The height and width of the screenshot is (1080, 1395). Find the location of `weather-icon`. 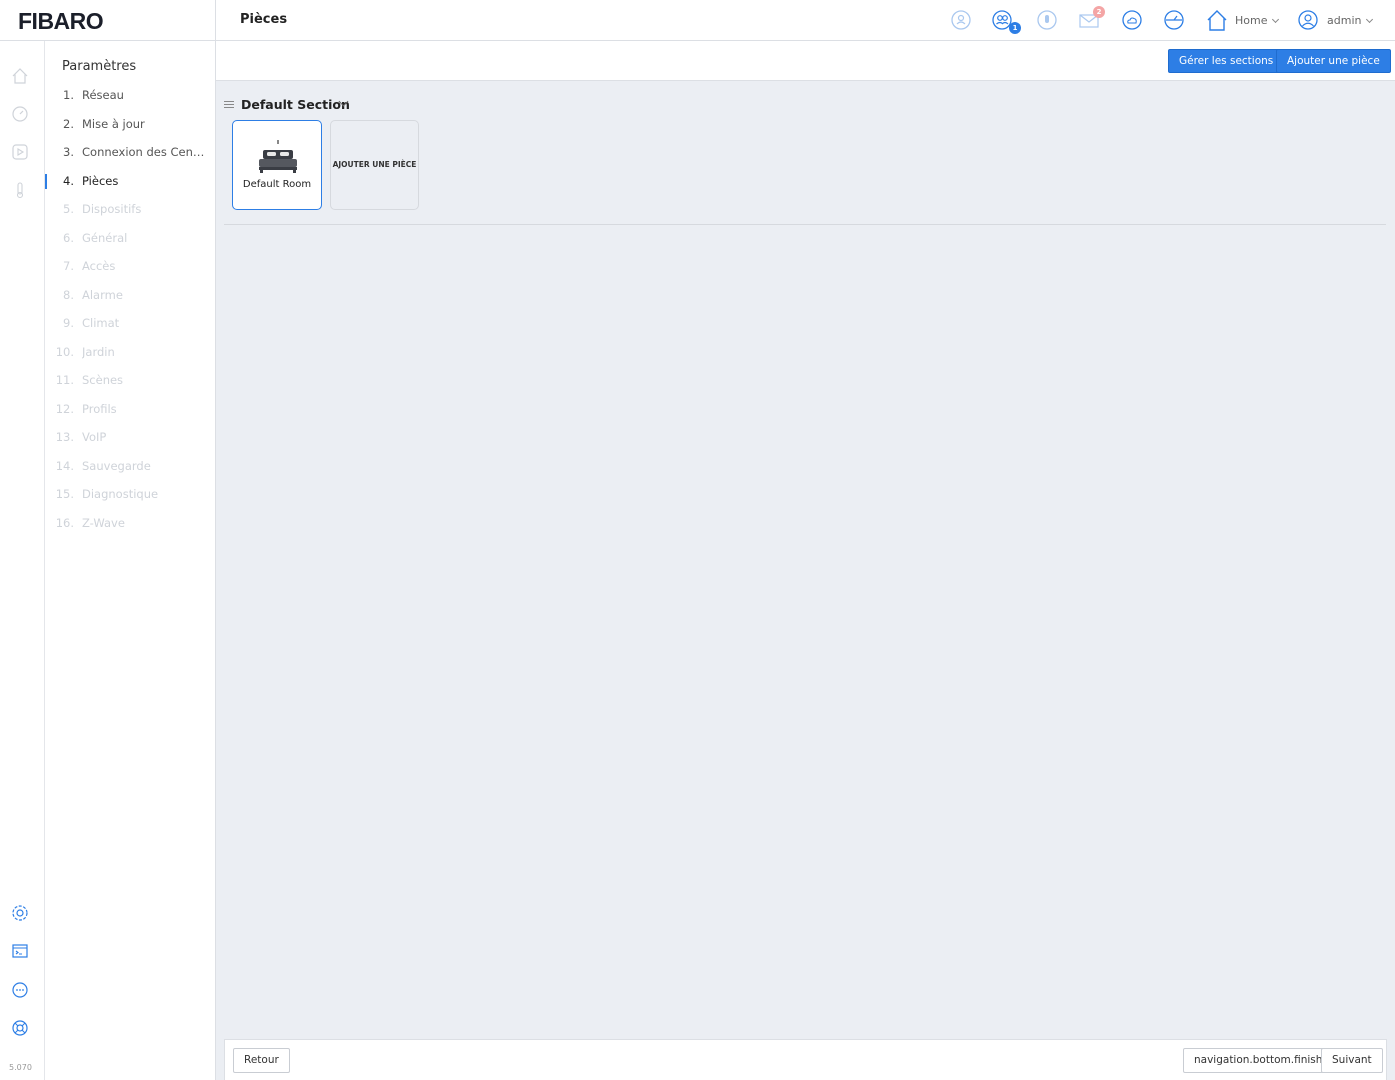

weather-icon is located at coordinates (1132, 20).